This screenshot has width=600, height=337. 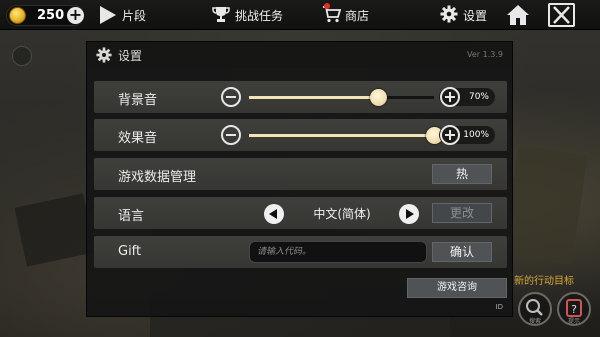 What do you see at coordinates (284, 252) in the screenshot?
I see `gift-code-placeholder: 请输入代码。` at bounding box center [284, 252].